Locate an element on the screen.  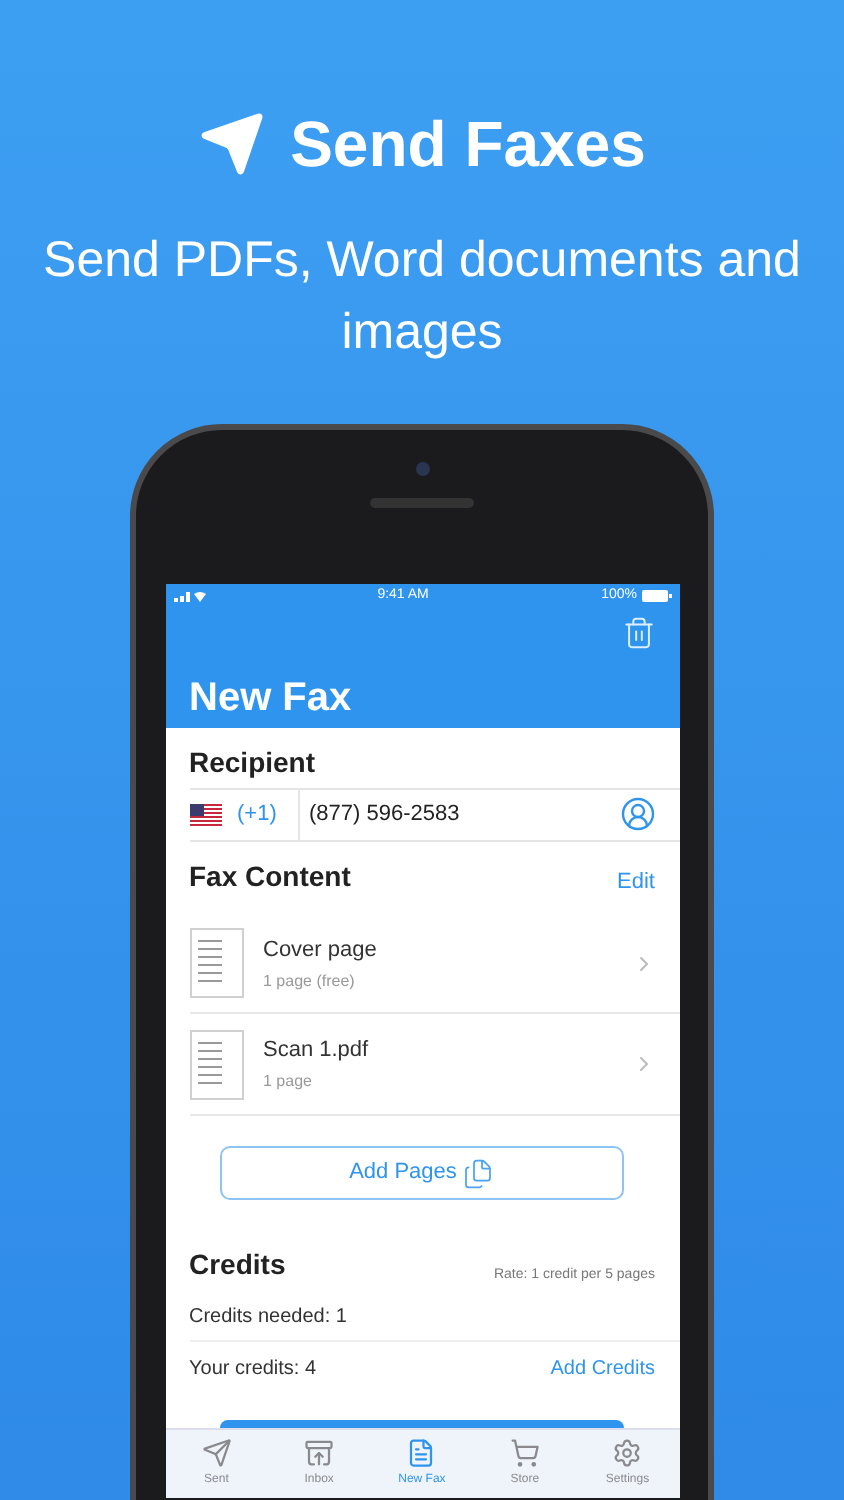
document-row: Cover page 1 page (free) is located at coordinates (434, 964).